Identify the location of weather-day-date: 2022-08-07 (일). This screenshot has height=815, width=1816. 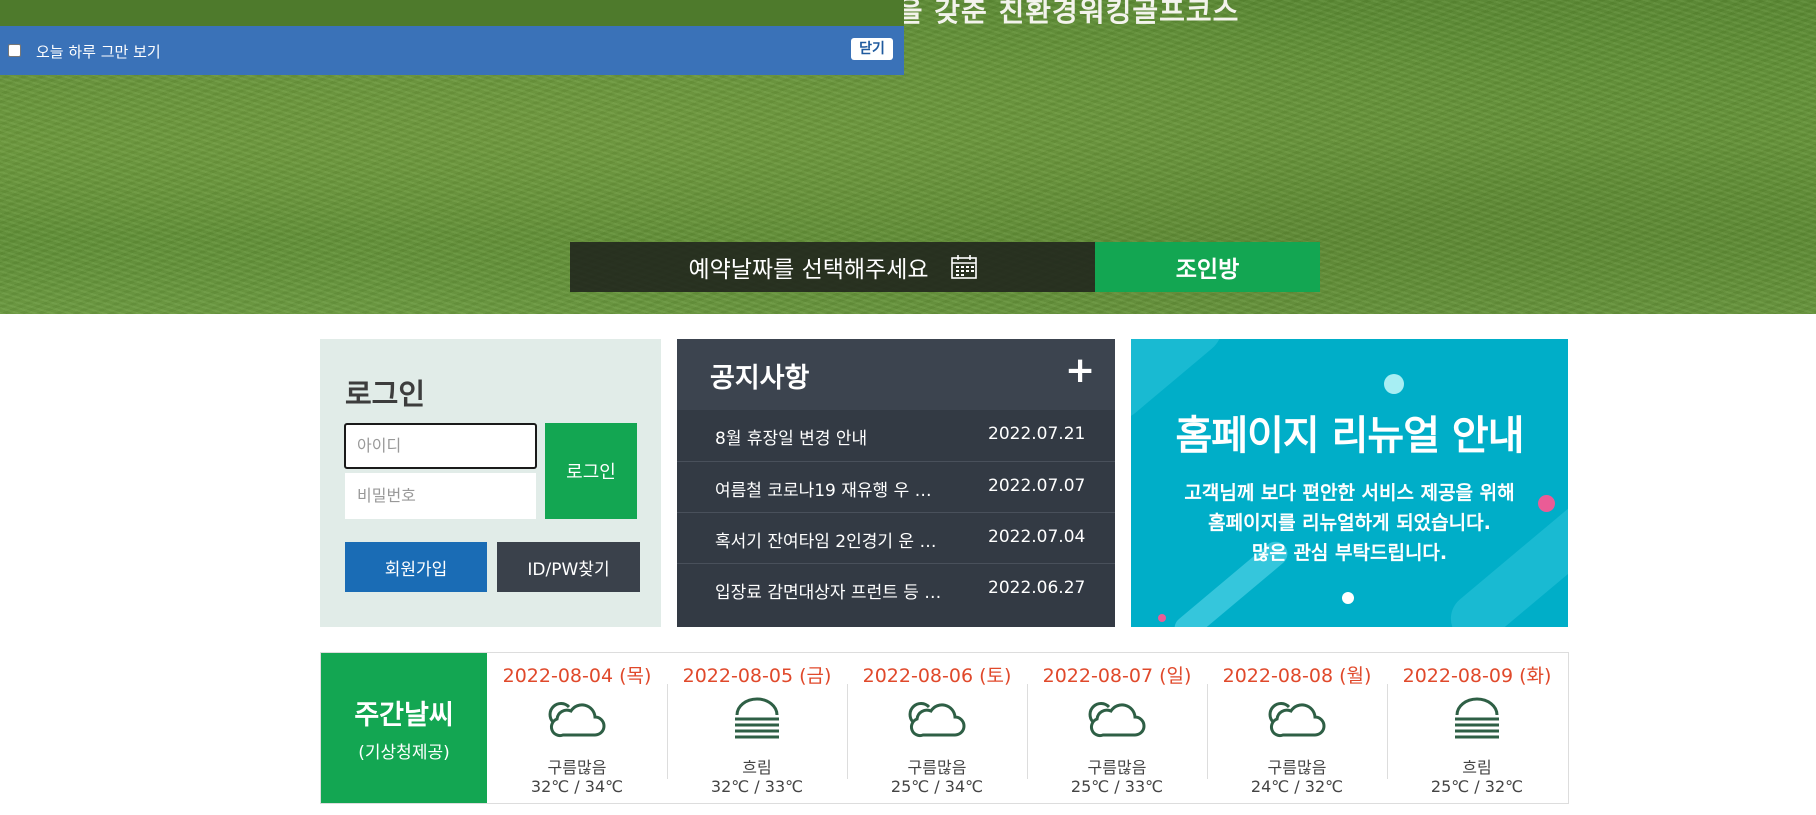
(1117, 676).